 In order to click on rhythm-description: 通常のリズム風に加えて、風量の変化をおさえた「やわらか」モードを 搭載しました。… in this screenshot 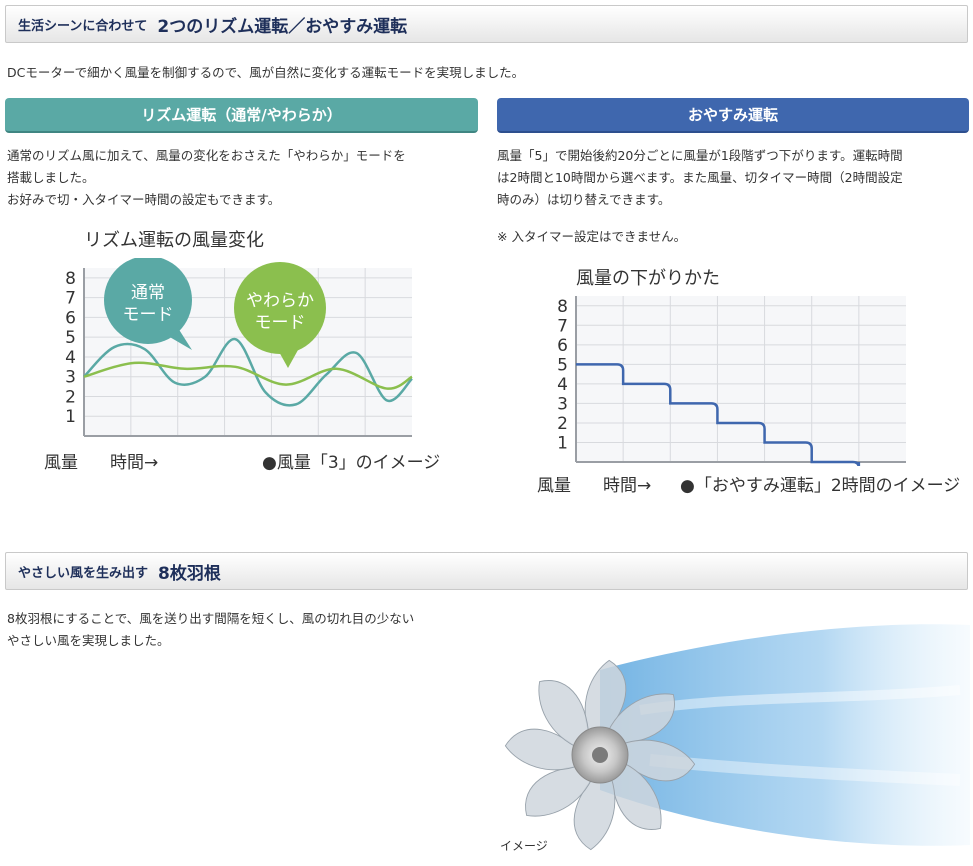, I will do `click(206, 178)`.